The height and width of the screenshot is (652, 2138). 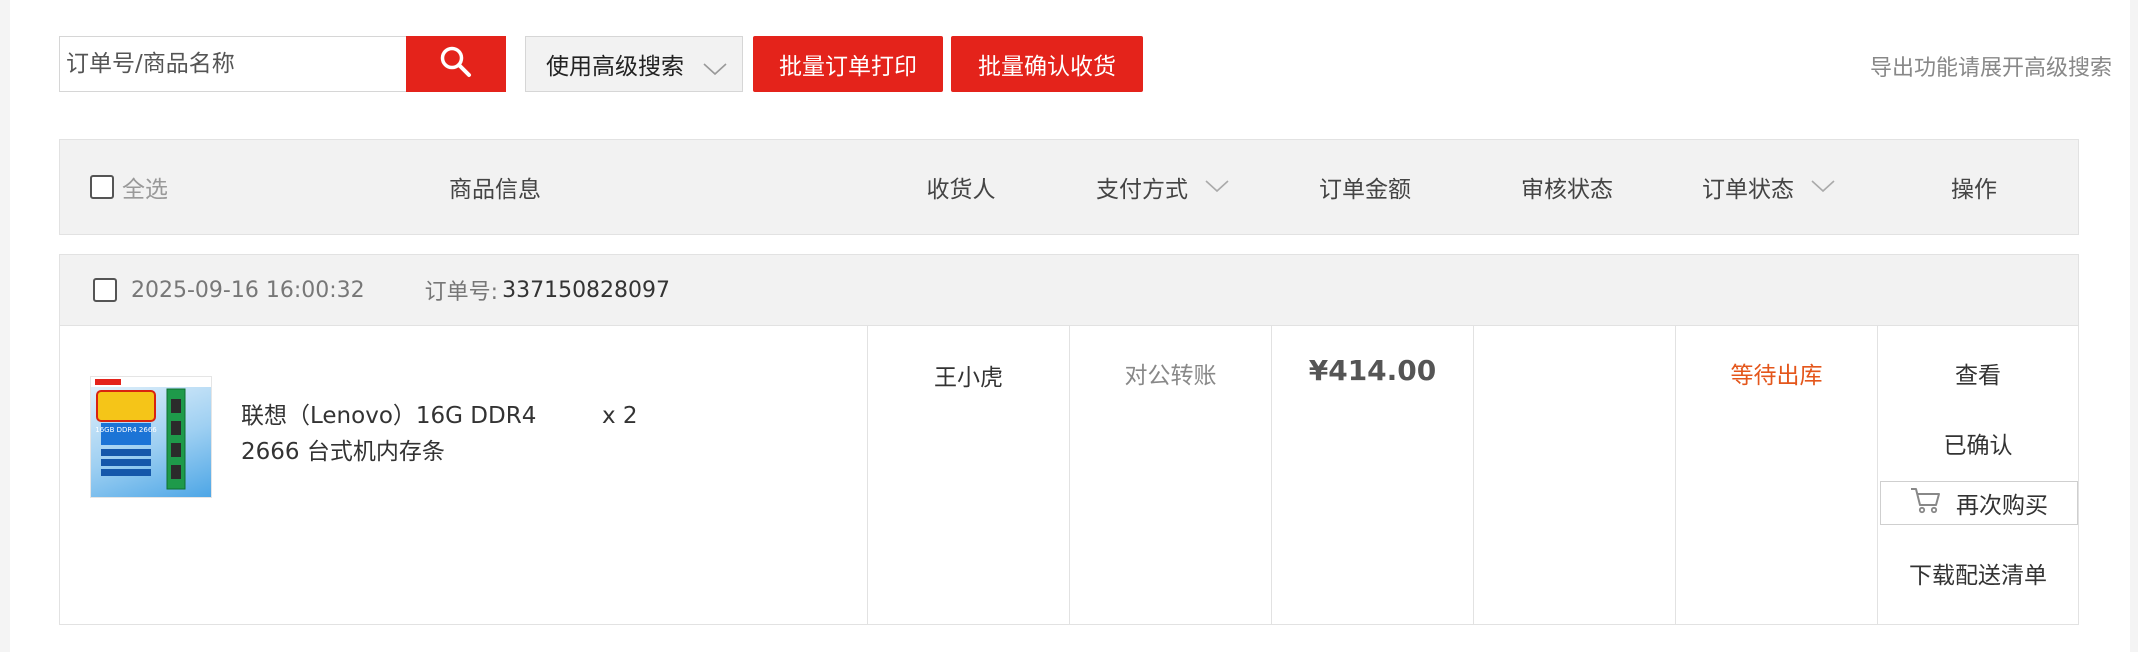 I want to click on order-header: 2025-09-16 16:00:32 订单号: 337150828097, so click(x=1069, y=290).